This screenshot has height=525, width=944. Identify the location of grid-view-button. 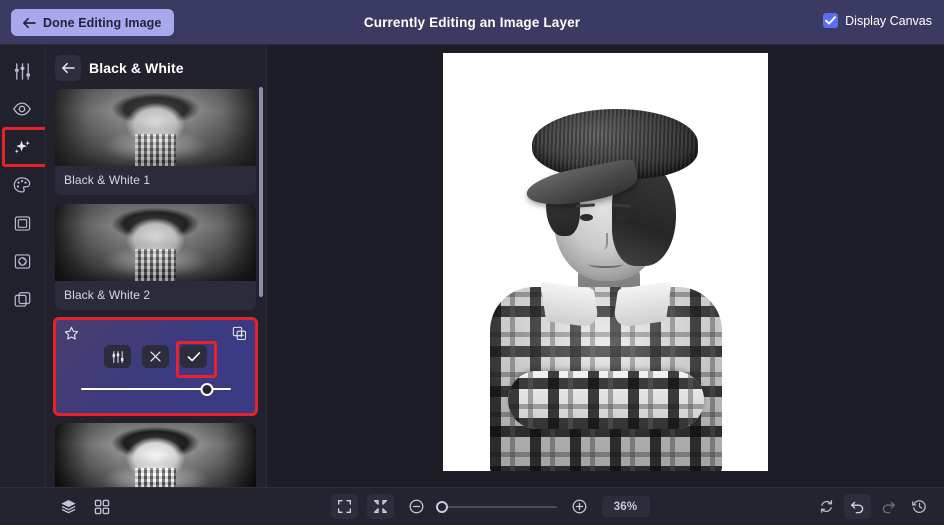
(101, 506).